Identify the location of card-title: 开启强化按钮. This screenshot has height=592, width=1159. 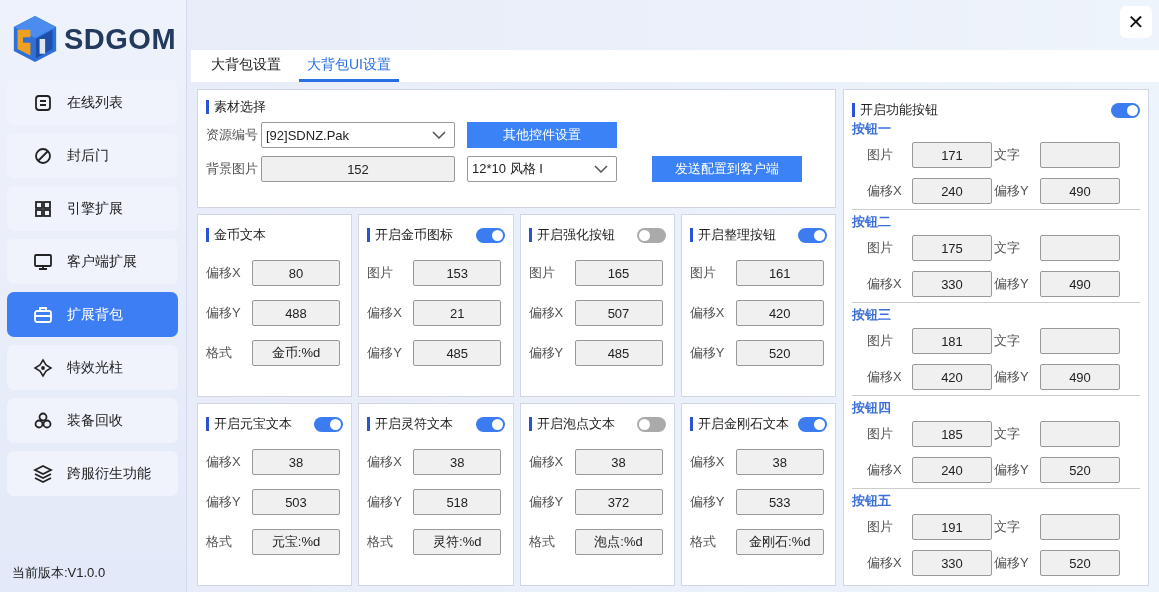
(571, 235).